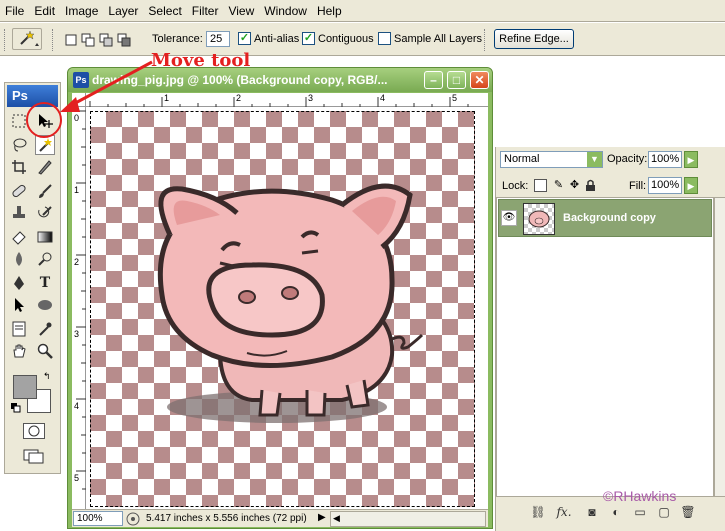 Image resolution: width=725 pixels, height=531 pixels. I want to click on horizontal-scrollbar: ◀, so click(408, 519).